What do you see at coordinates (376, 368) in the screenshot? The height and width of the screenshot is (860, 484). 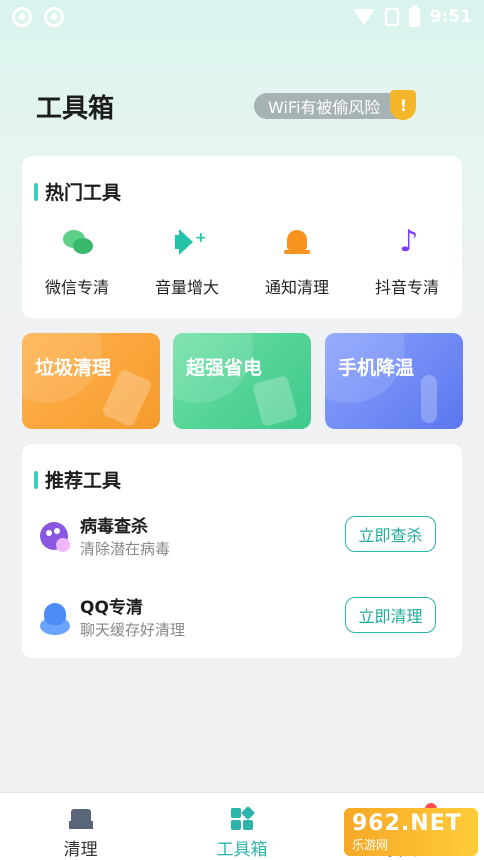 I see `feature-label: 手机降温` at bounding box center [376, 368].